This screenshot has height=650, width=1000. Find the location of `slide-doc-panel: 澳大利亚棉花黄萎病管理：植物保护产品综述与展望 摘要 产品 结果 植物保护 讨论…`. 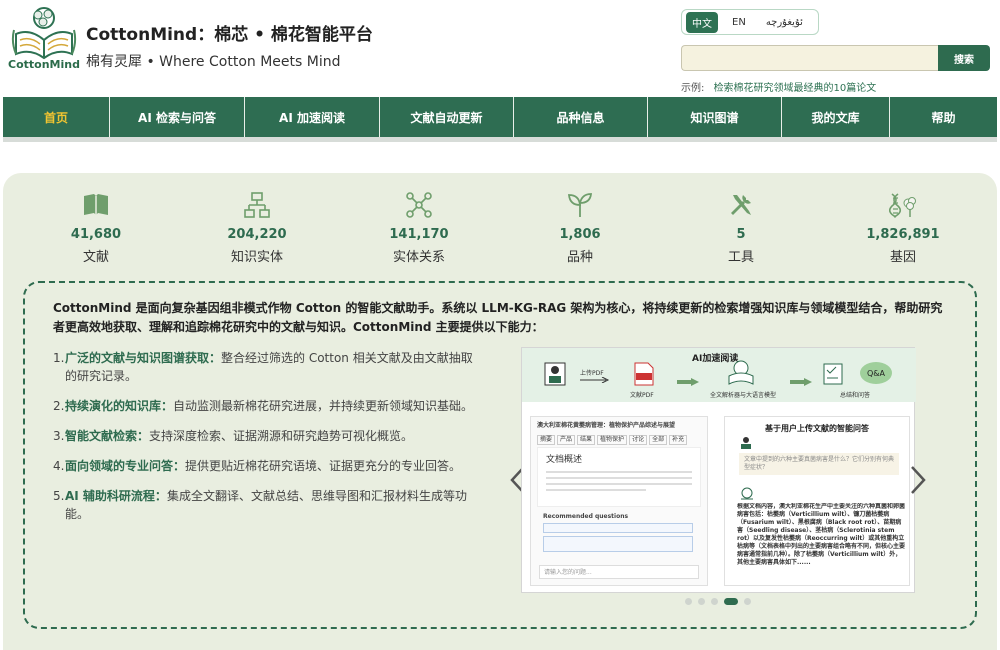

slide-doc-panel: 澳大利亚棉花黄萎病管理：植物保护产品综述与展望 摘要 产品 结果 植物保护 讨论… is located at coordinates (619, 501).